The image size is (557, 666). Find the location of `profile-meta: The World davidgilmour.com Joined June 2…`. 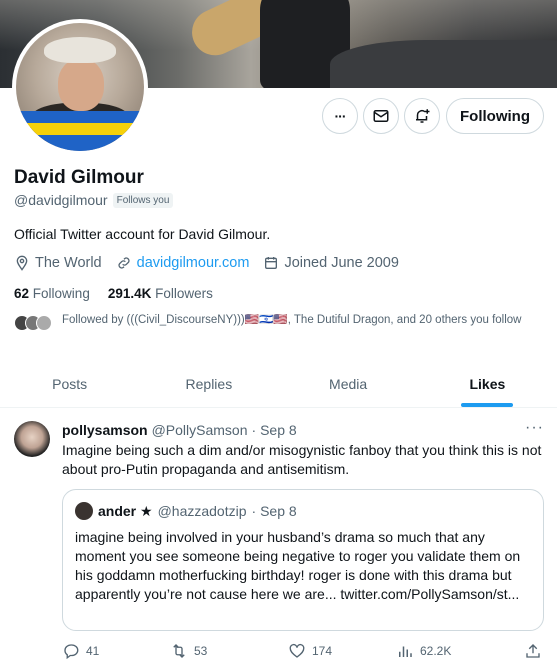

profile-meta: The World davidgilmour.com Joined June 2… is located at coordinates (213, 263).